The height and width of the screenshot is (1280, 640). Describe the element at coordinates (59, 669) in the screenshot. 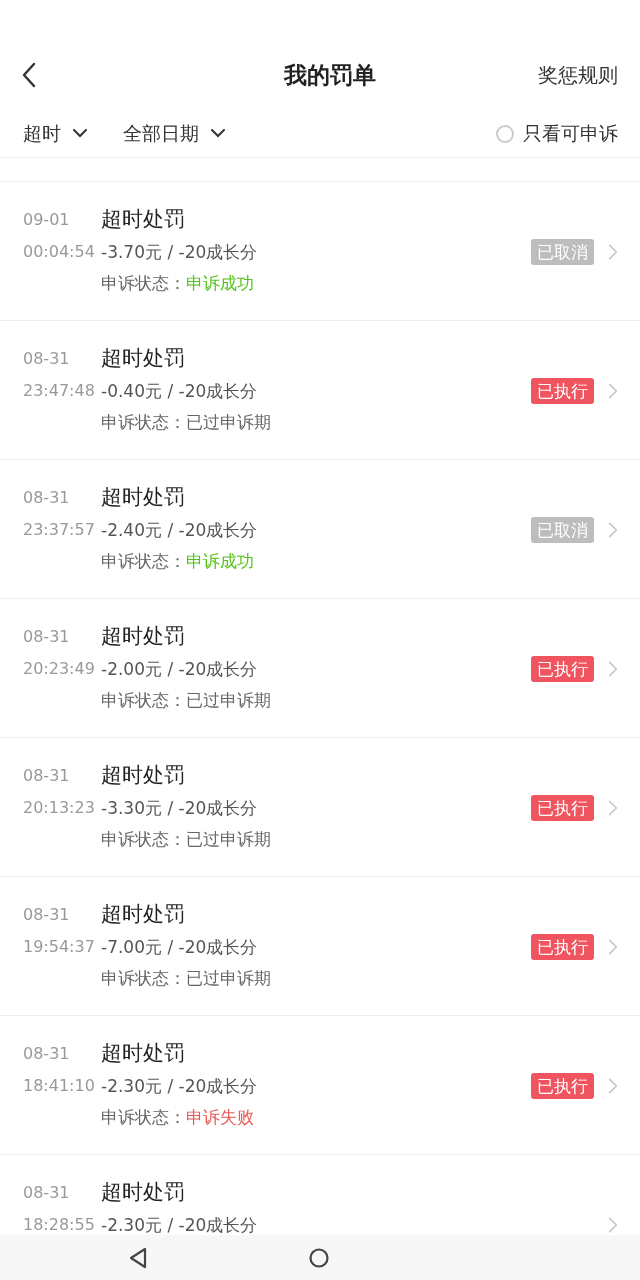

I see `penalty-time: 20:23:49` at that location.